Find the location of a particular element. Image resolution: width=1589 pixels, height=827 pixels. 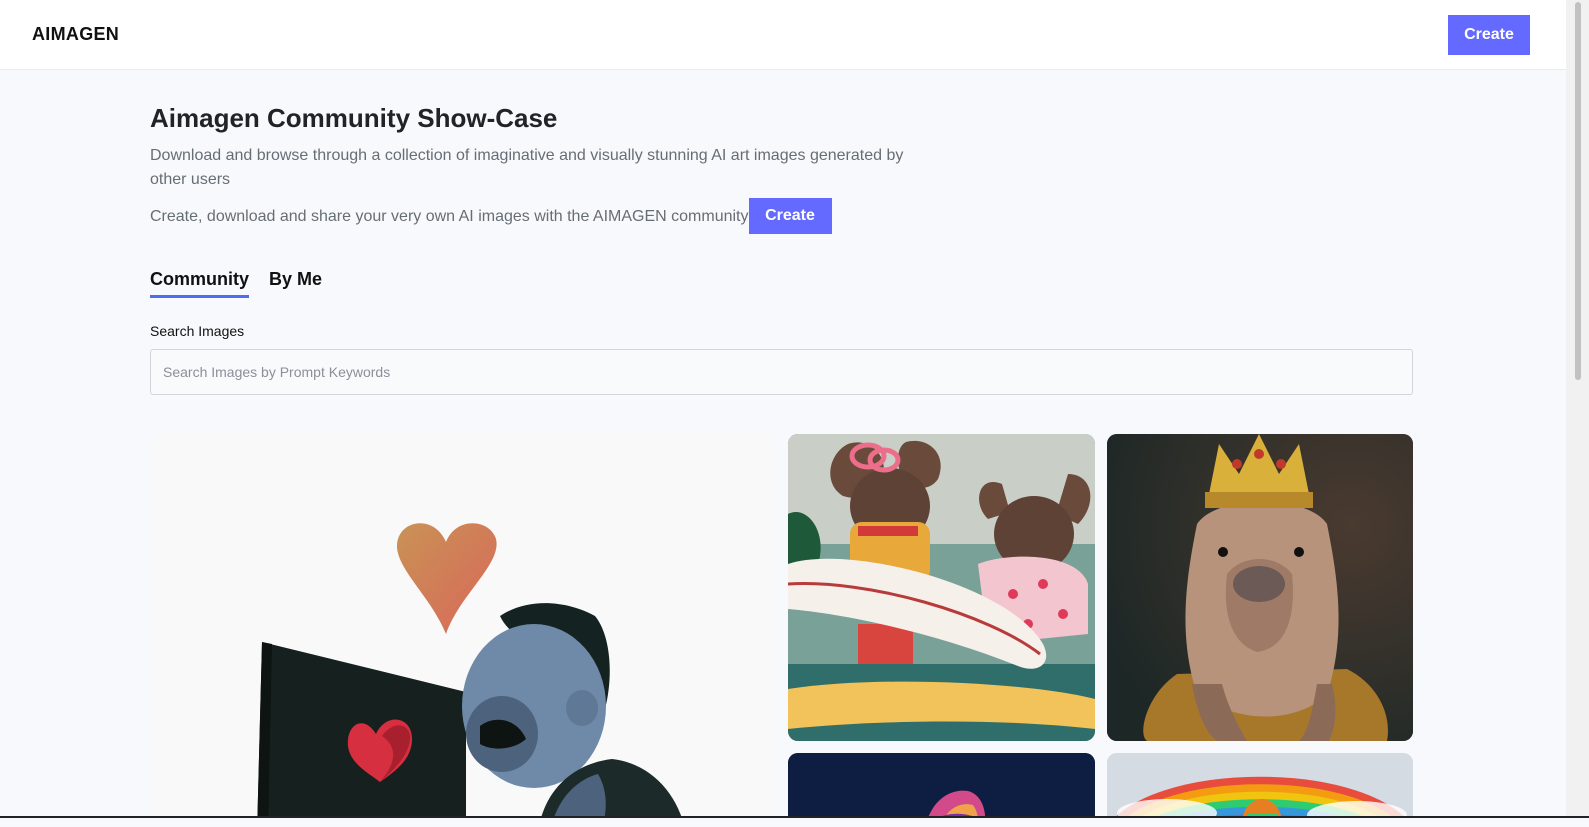

gallery-card-capybara-crown is located at coordinates (1260, 587).